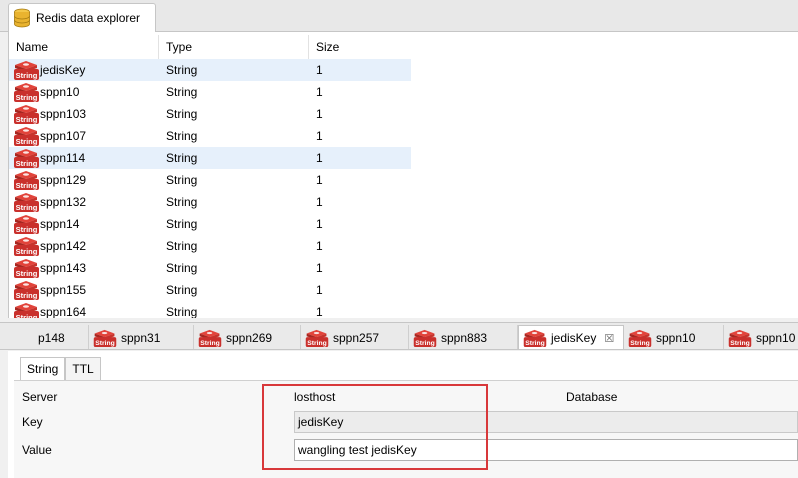 The height and width of the screenshot is (478, 798). What do you see at coordinates (609, 338) in the screenshot?
I see `close-icon: ☒` at bounding box center [609, 338].